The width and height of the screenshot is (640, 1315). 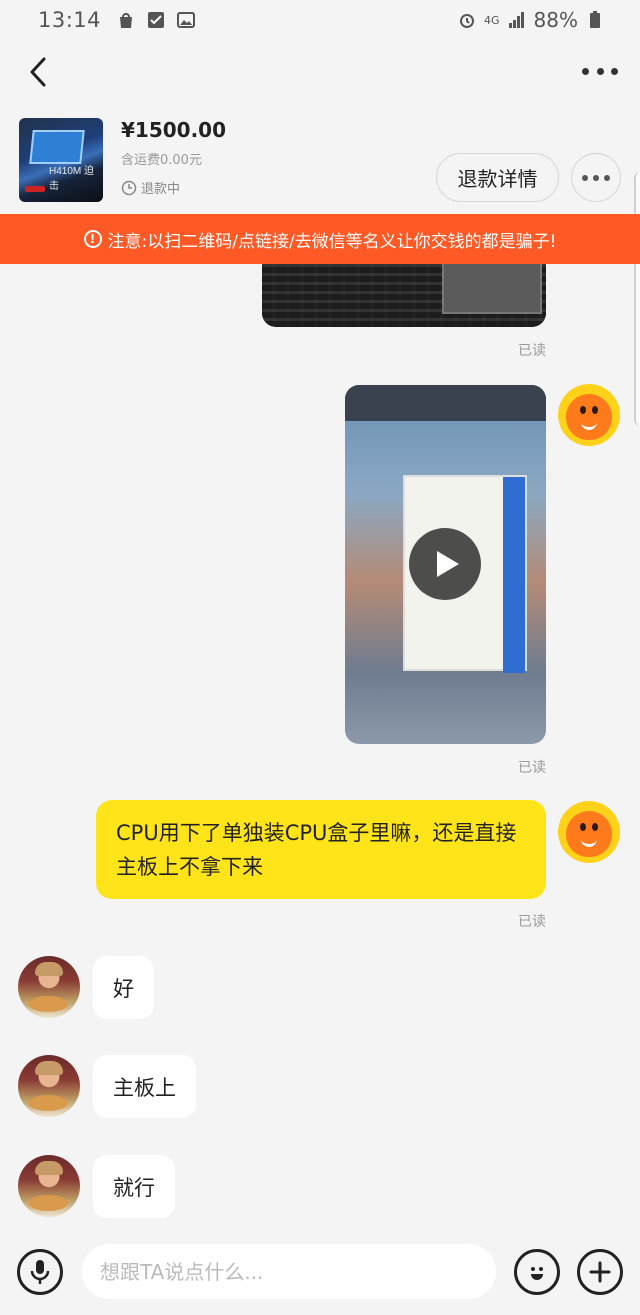 What do you see at coordinates (516, 20) in the screenshot?
I see `signal-icon` at bounding box center [516, 20].